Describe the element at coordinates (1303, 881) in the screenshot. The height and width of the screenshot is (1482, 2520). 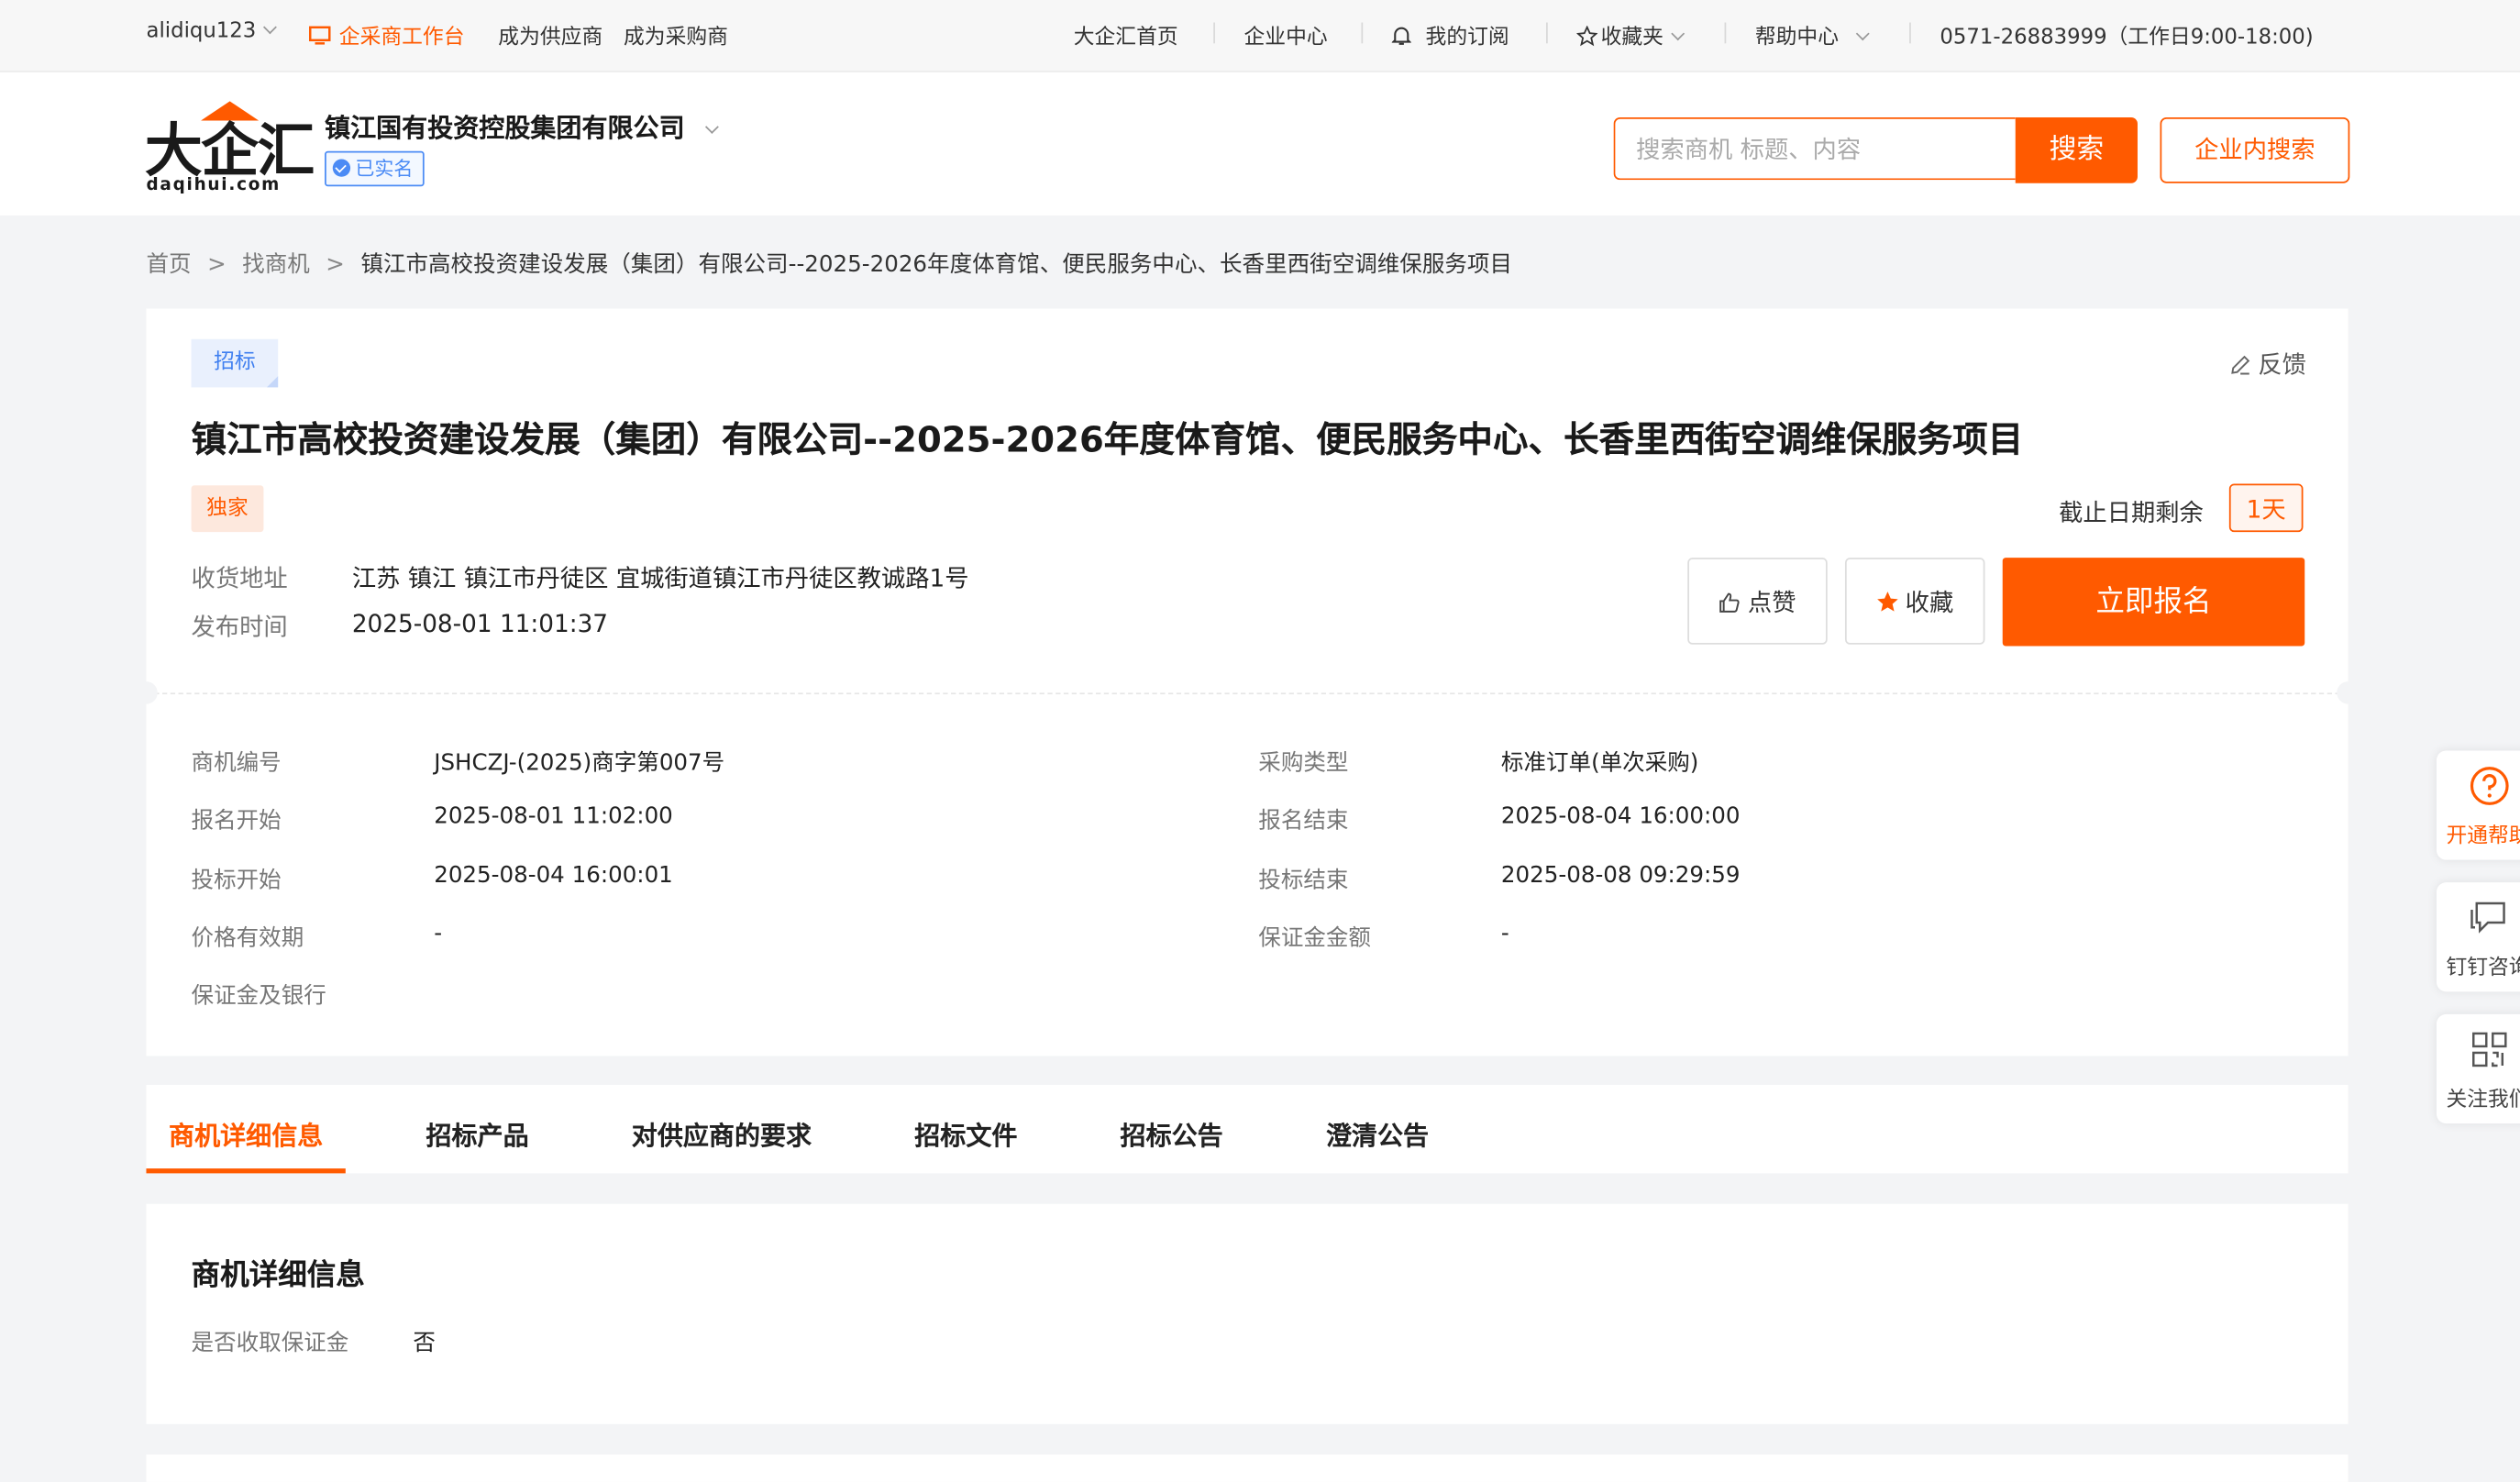
I see `detail-label: 投标结束` at that location.